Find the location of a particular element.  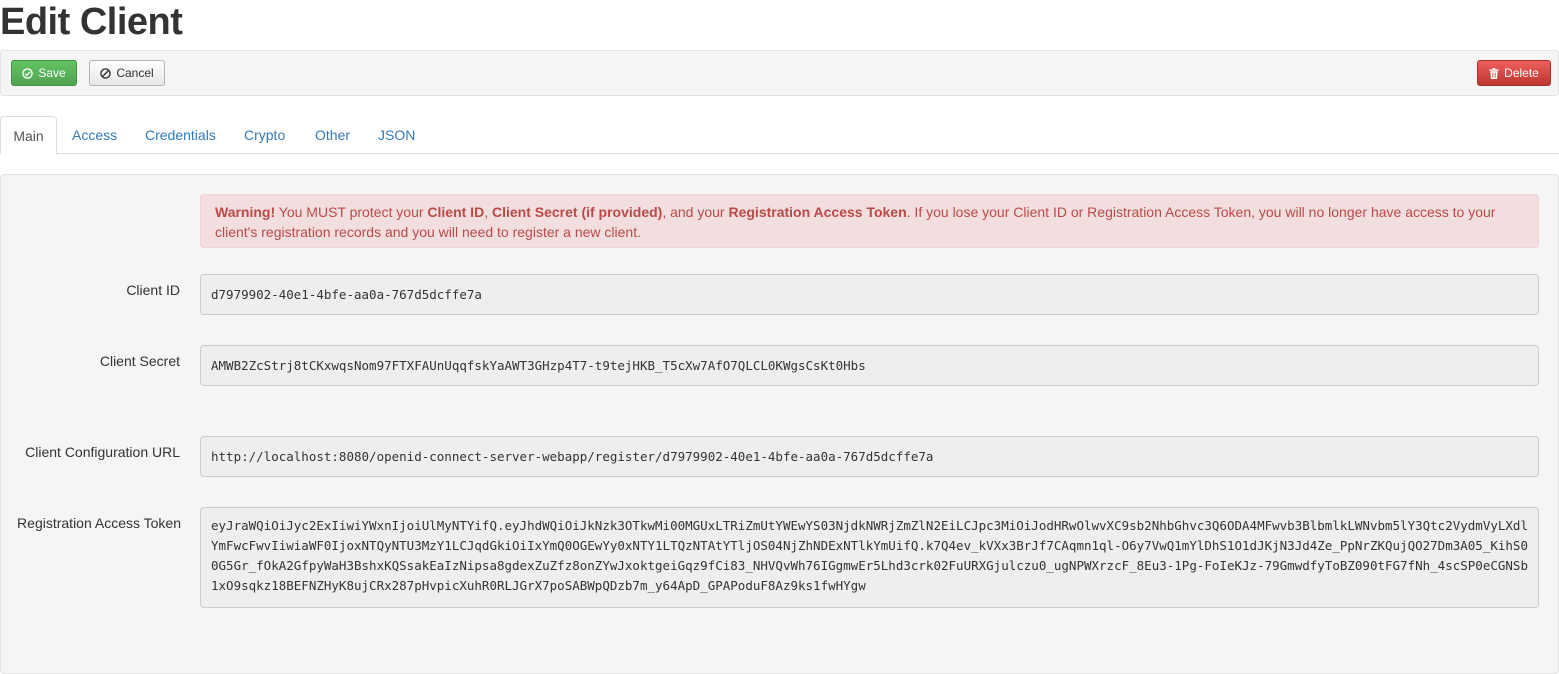

client-id-field: d7979902-40e1-4bfe-aa0a-767d5dcffe7a is located at coordinates (869, 294).